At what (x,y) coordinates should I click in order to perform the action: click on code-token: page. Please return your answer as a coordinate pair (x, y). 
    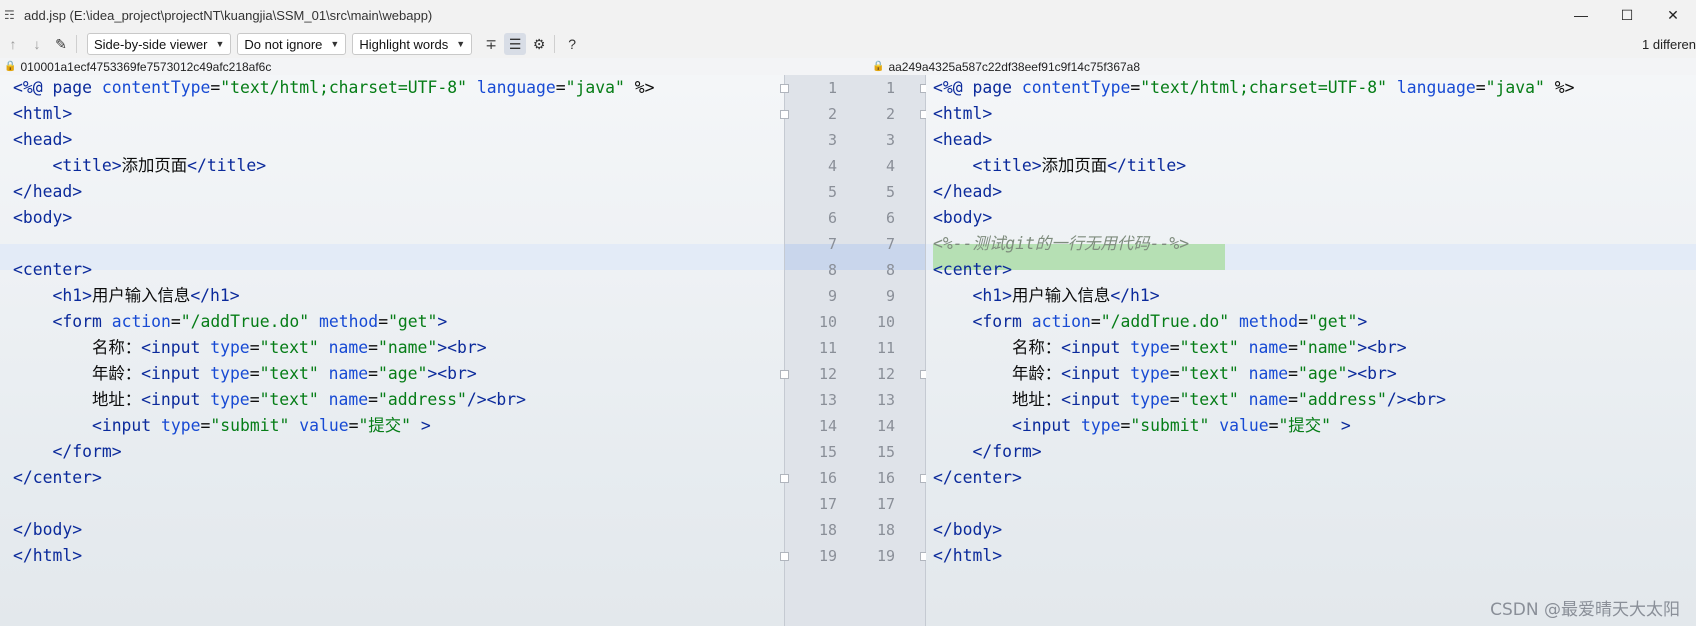
    Looking at the image, I should click on (77, 87).